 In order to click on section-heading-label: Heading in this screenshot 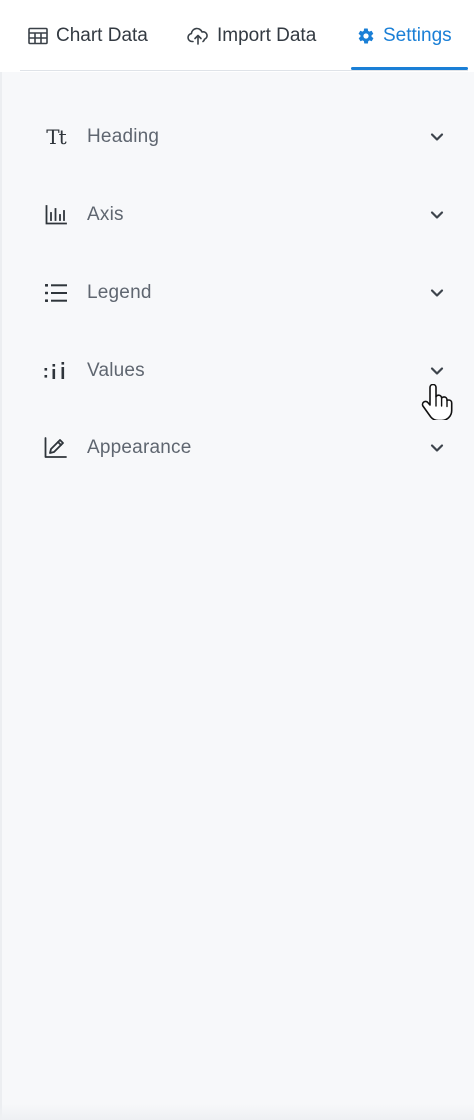, I will do `click(123, 136)`.